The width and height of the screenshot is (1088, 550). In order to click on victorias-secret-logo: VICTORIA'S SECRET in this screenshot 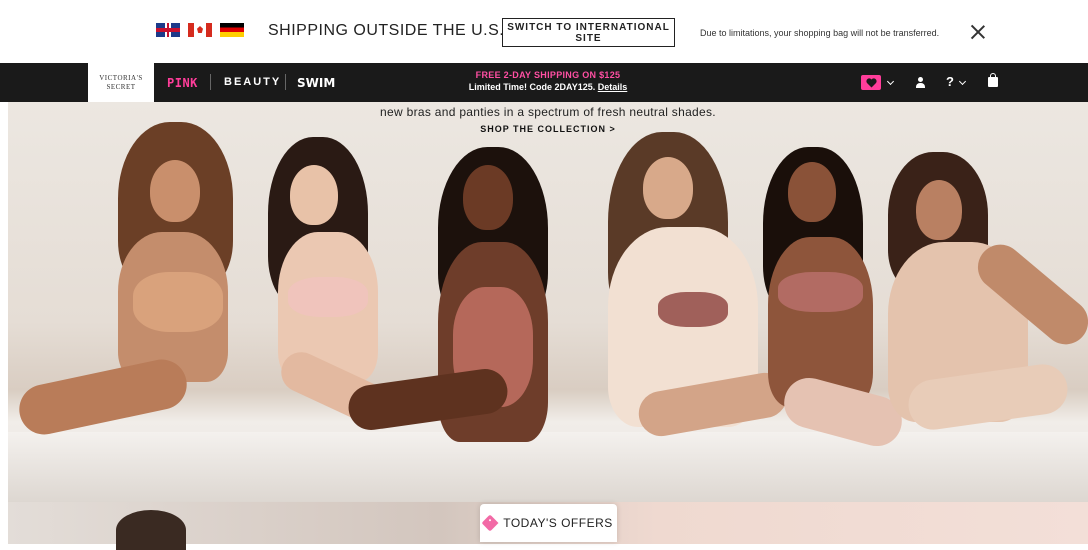, I will do `click(121, 82)`.